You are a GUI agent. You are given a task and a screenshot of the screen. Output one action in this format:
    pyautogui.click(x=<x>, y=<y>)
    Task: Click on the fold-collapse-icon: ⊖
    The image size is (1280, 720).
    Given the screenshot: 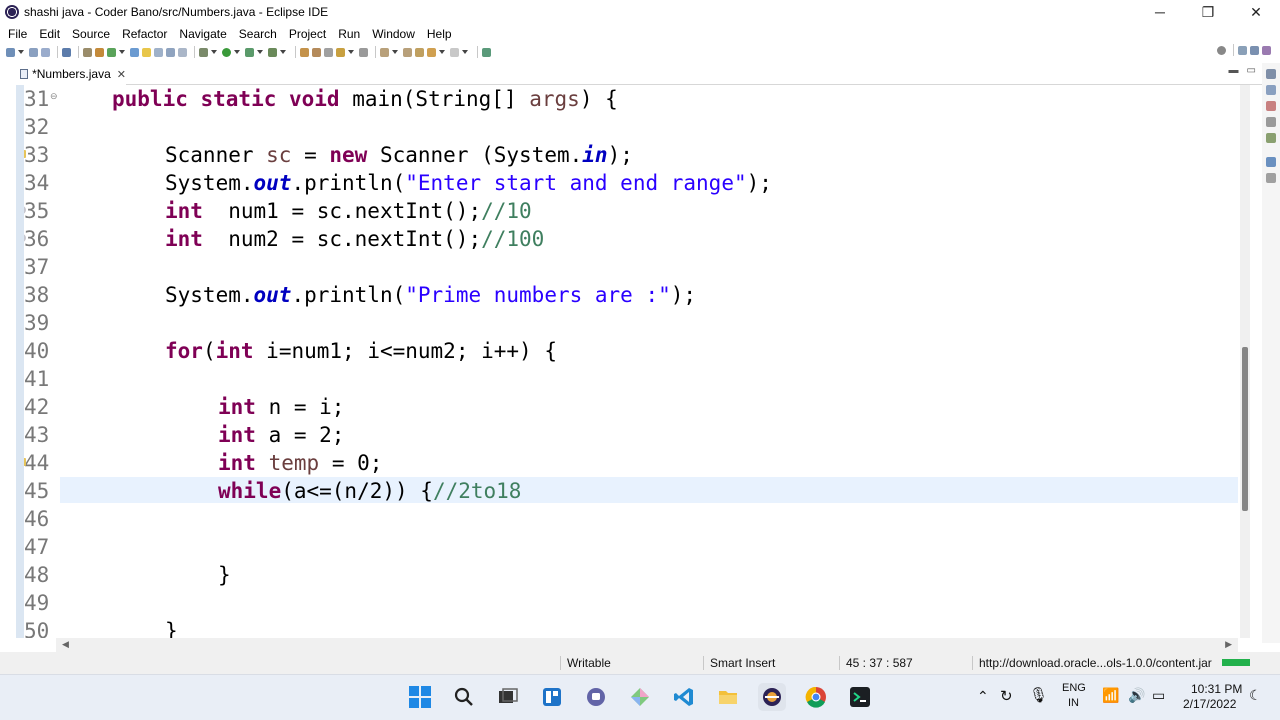 What is the action you would take?
    pyautogui.click(x=54, y=96)
    